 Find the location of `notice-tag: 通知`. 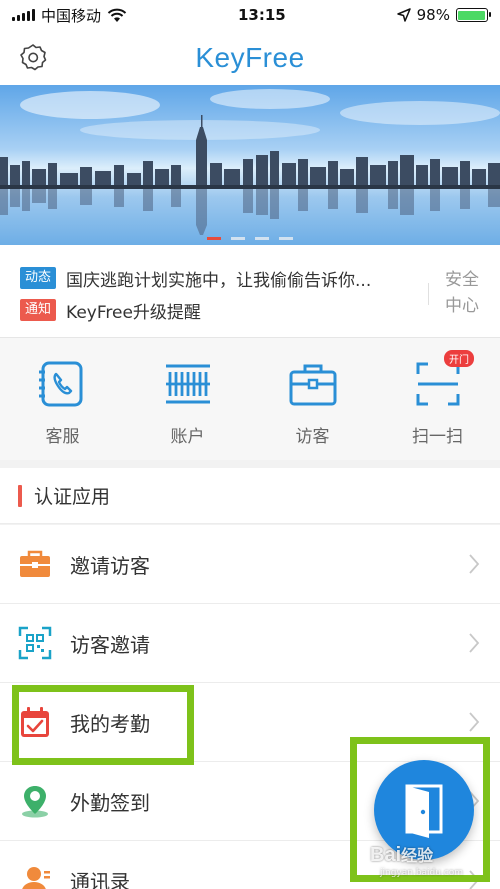

notice-tag: 通知 is located at coordinates (38, 310).